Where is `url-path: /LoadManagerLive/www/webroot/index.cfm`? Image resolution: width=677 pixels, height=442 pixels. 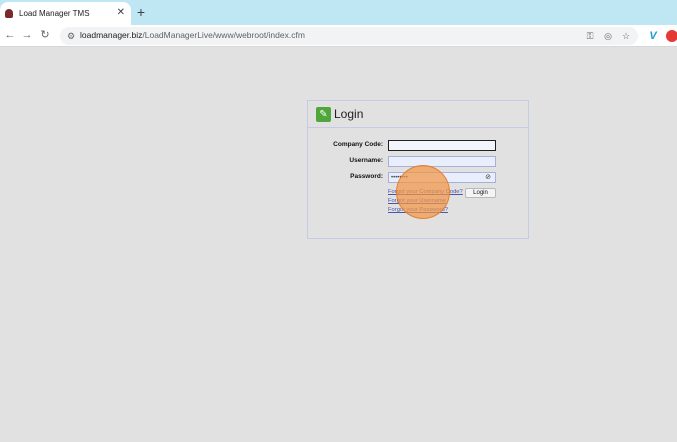 url-path: /LoadManagerLive/www/webroot/index.cfm is located at coordinates (223, 35).